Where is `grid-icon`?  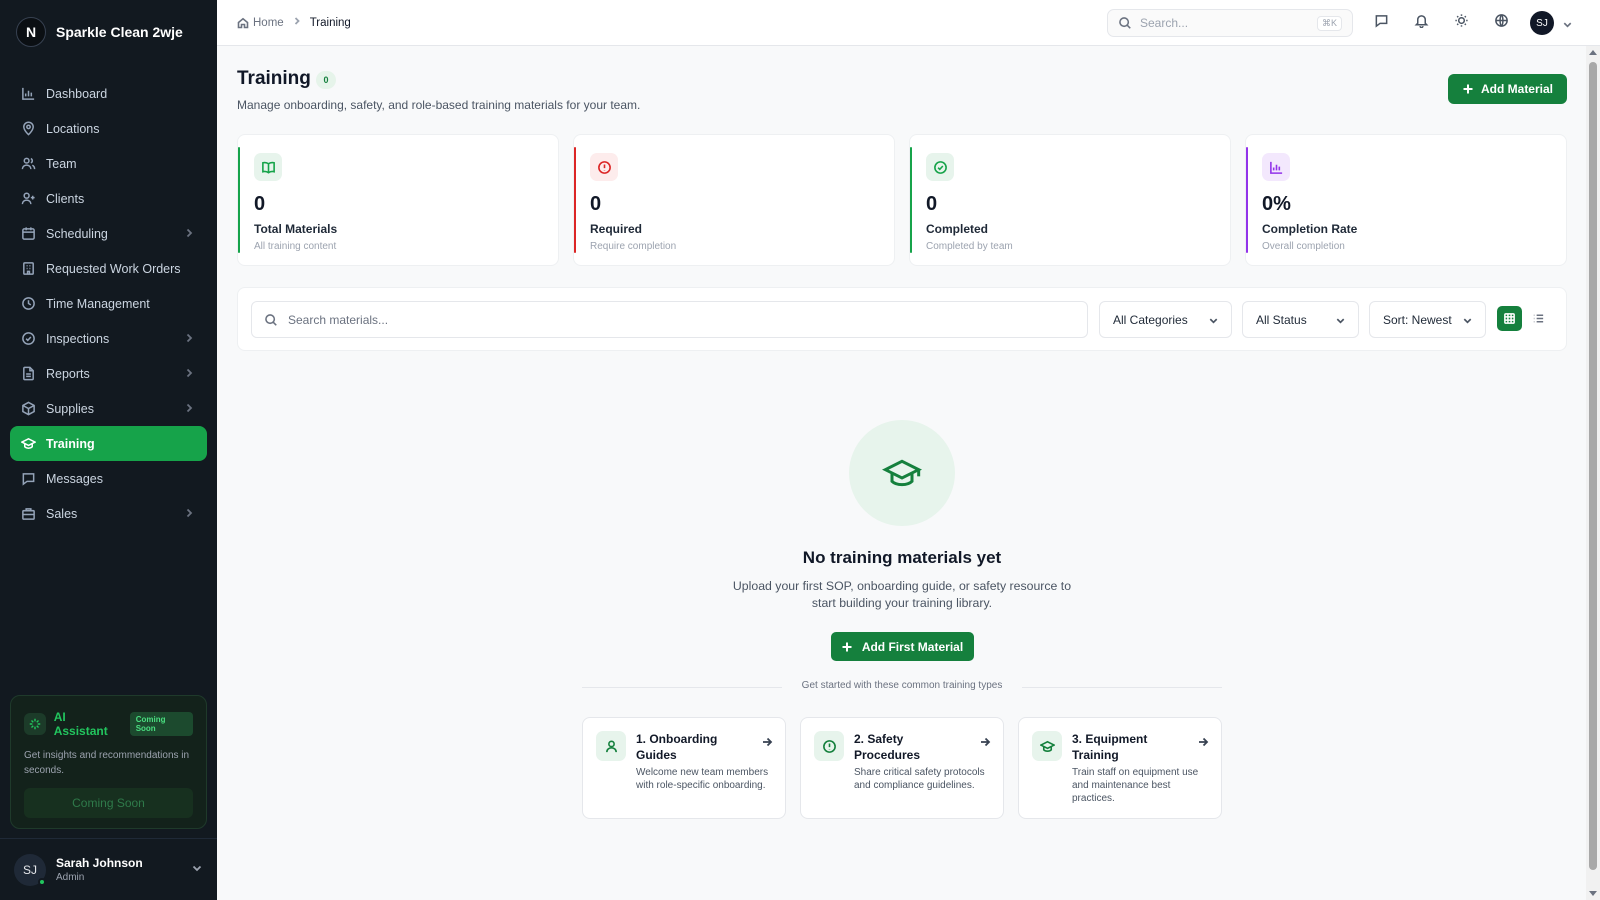 grid-icon is located at coordinates (1509, 318).